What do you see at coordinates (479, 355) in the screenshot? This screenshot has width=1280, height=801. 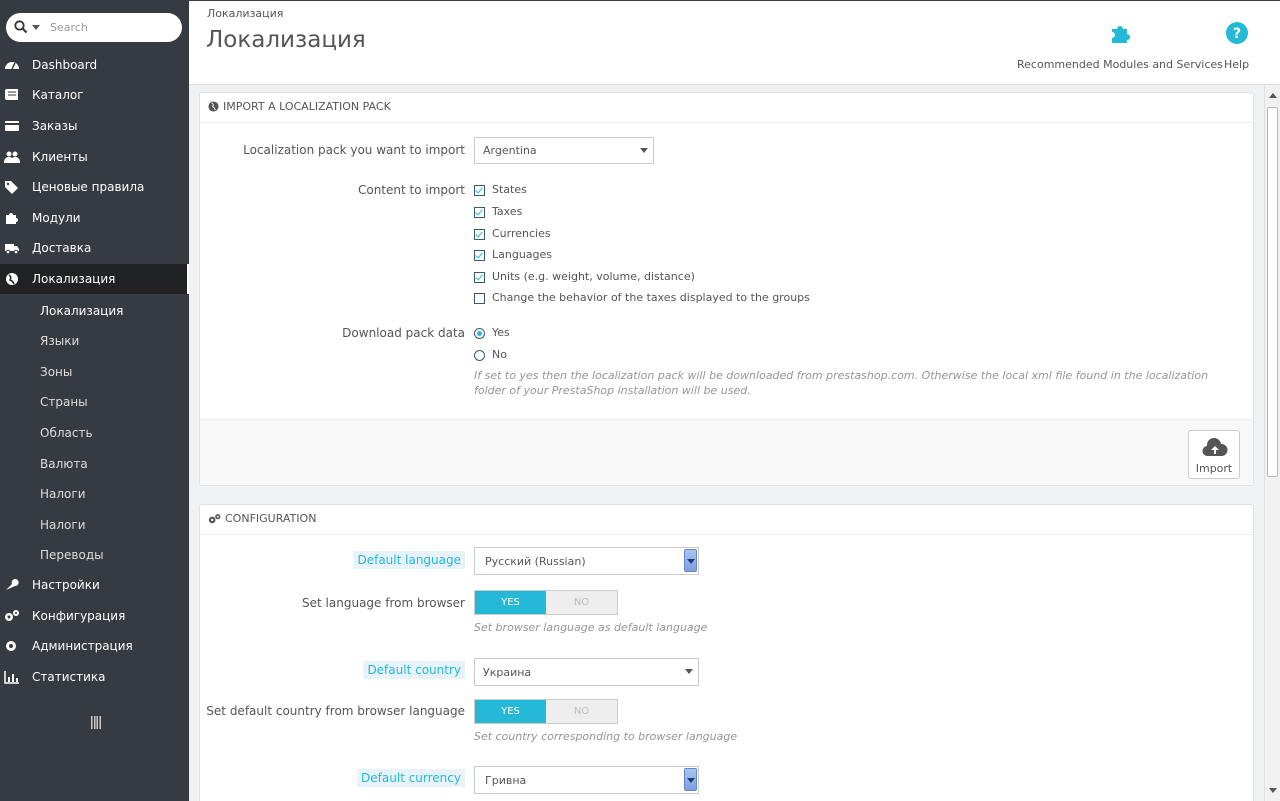 I see `radio-download-no` at bounding box center [479, 355].